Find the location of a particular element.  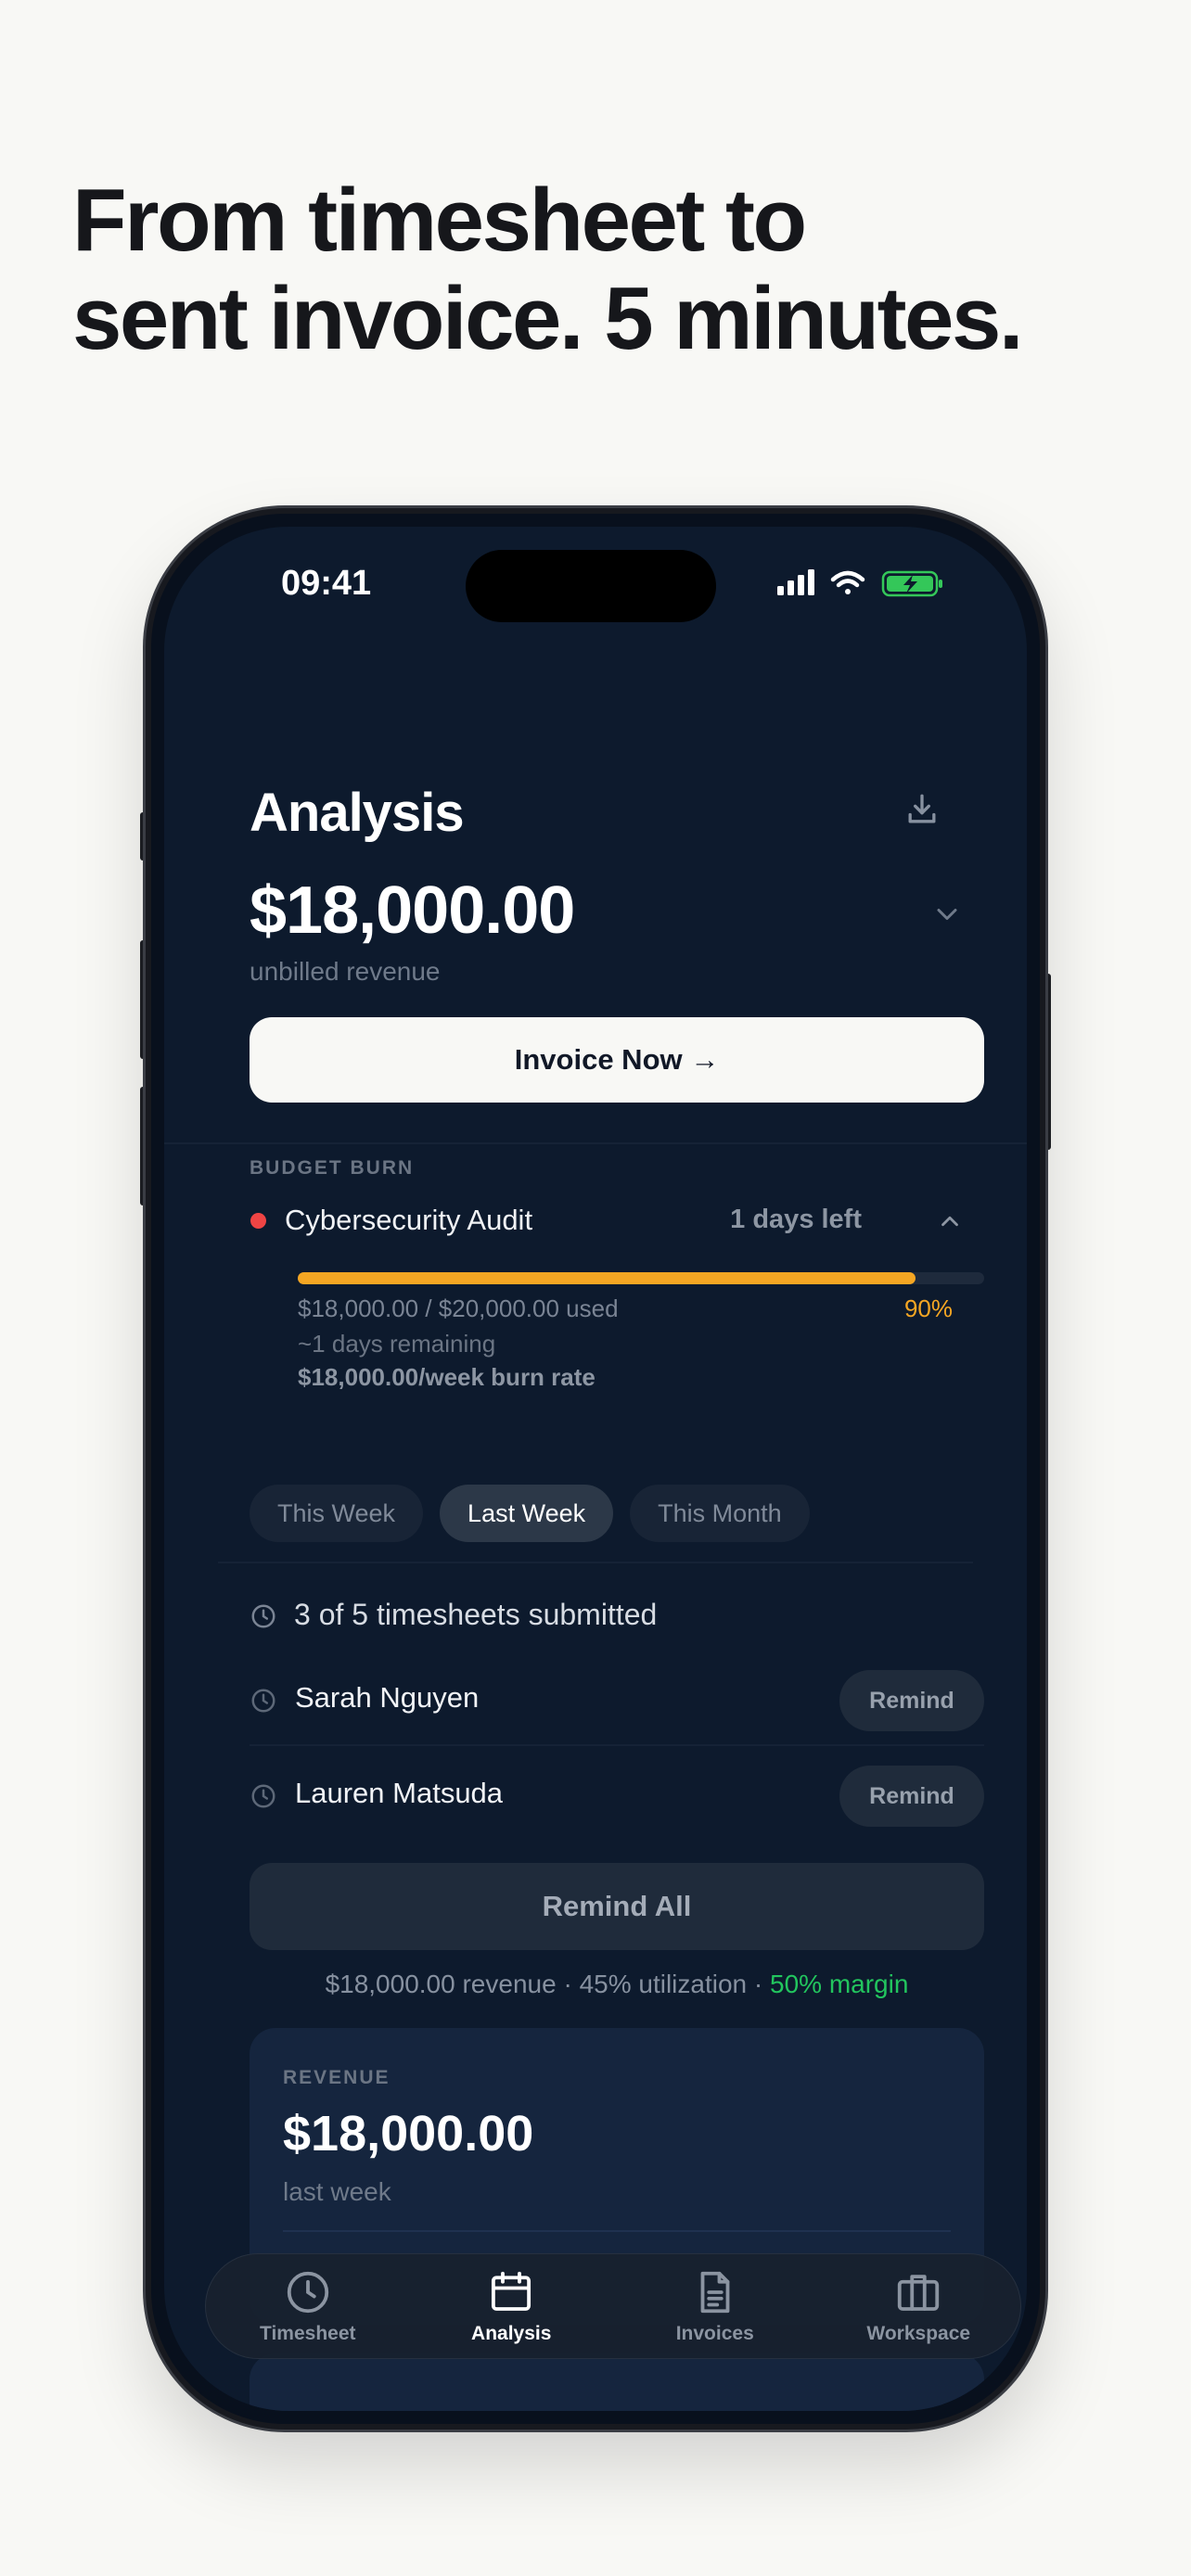

tab-this-week: This Week is located at coordinates (337, 1513).